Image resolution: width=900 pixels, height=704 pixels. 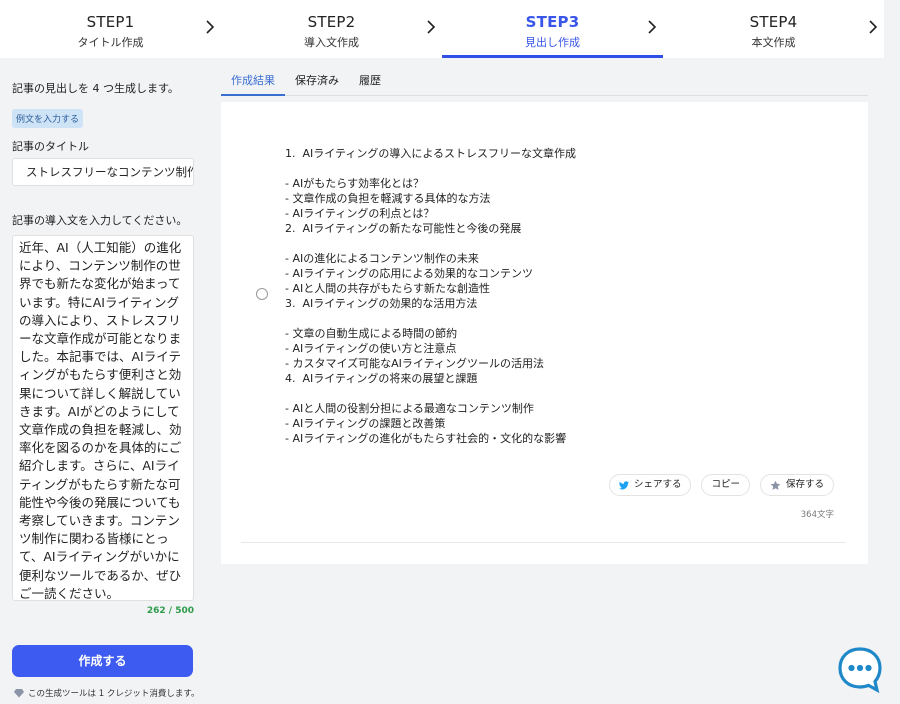 I want to click on step-name: タイトル作成, so click(x=110, y=42).